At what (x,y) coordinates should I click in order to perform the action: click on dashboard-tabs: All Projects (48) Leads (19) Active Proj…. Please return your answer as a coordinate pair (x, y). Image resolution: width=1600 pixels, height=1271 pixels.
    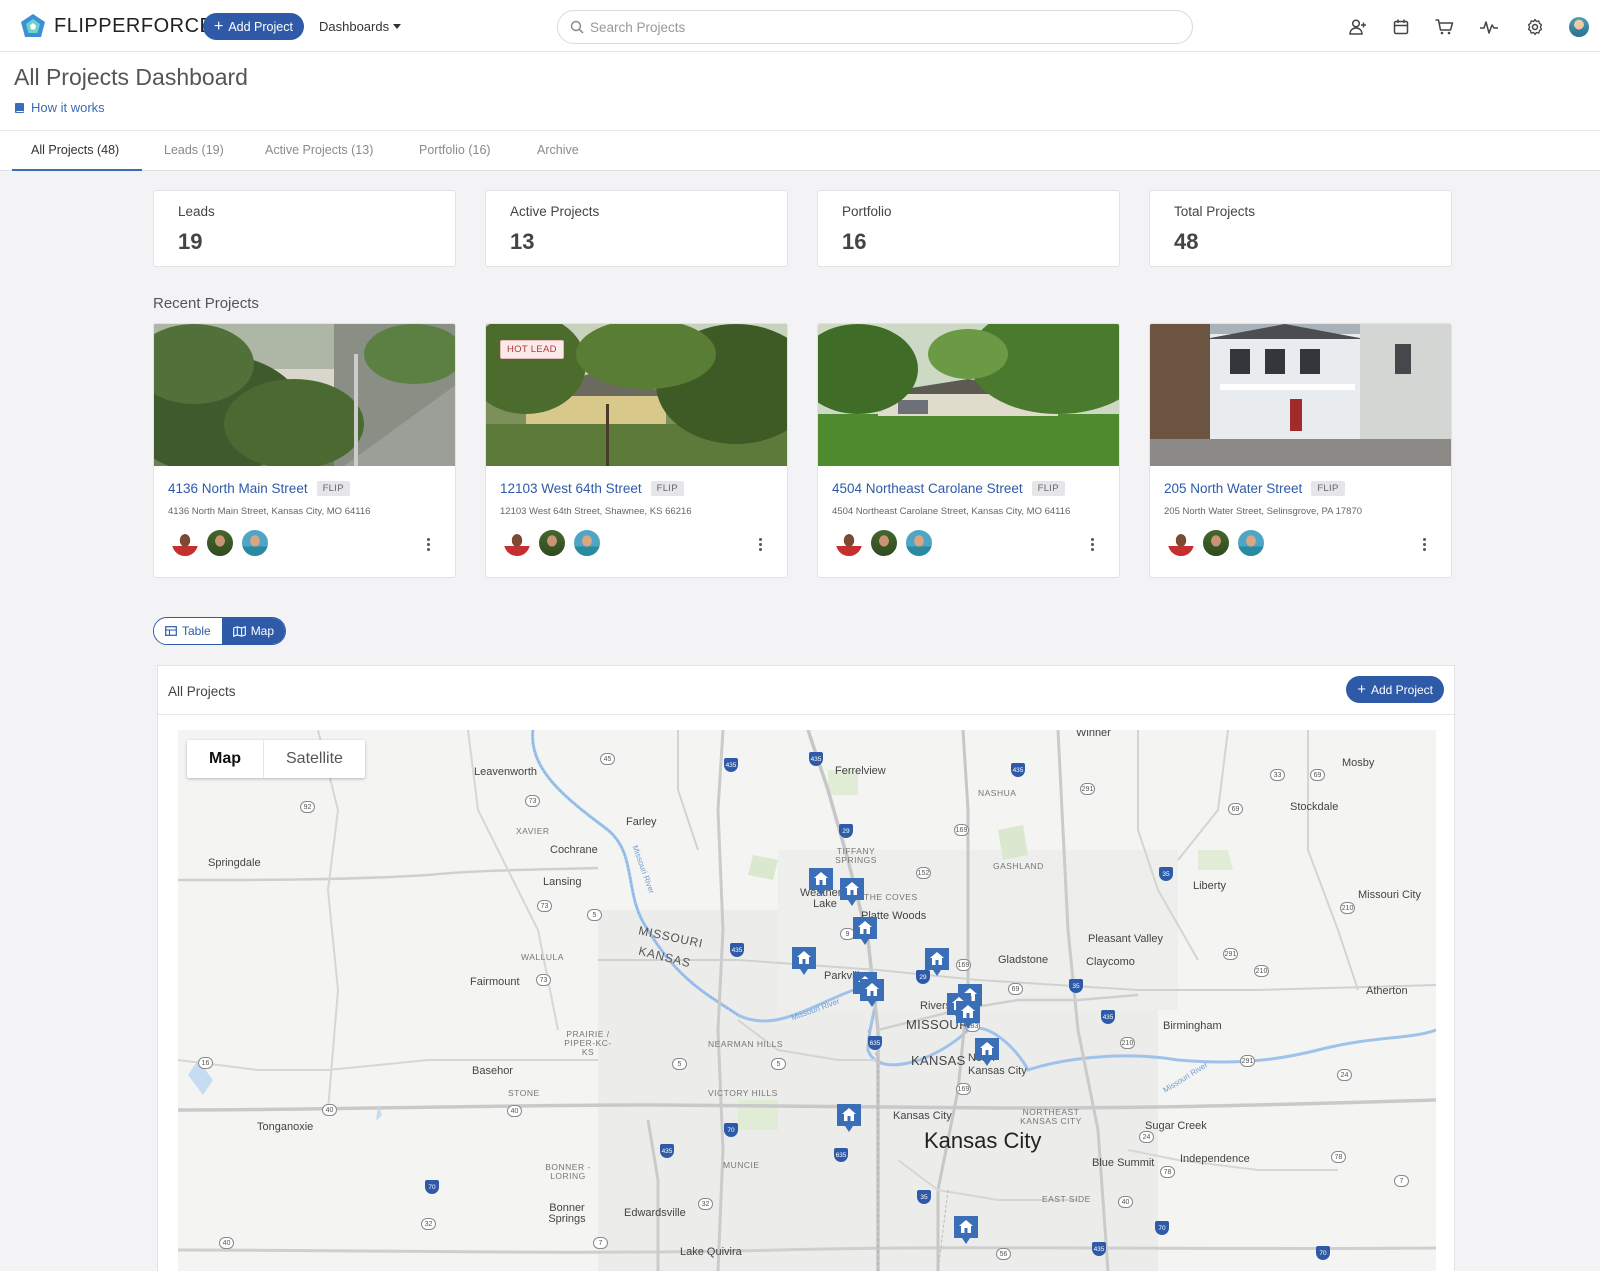
    Looking at the image, I should click on (800, 150).